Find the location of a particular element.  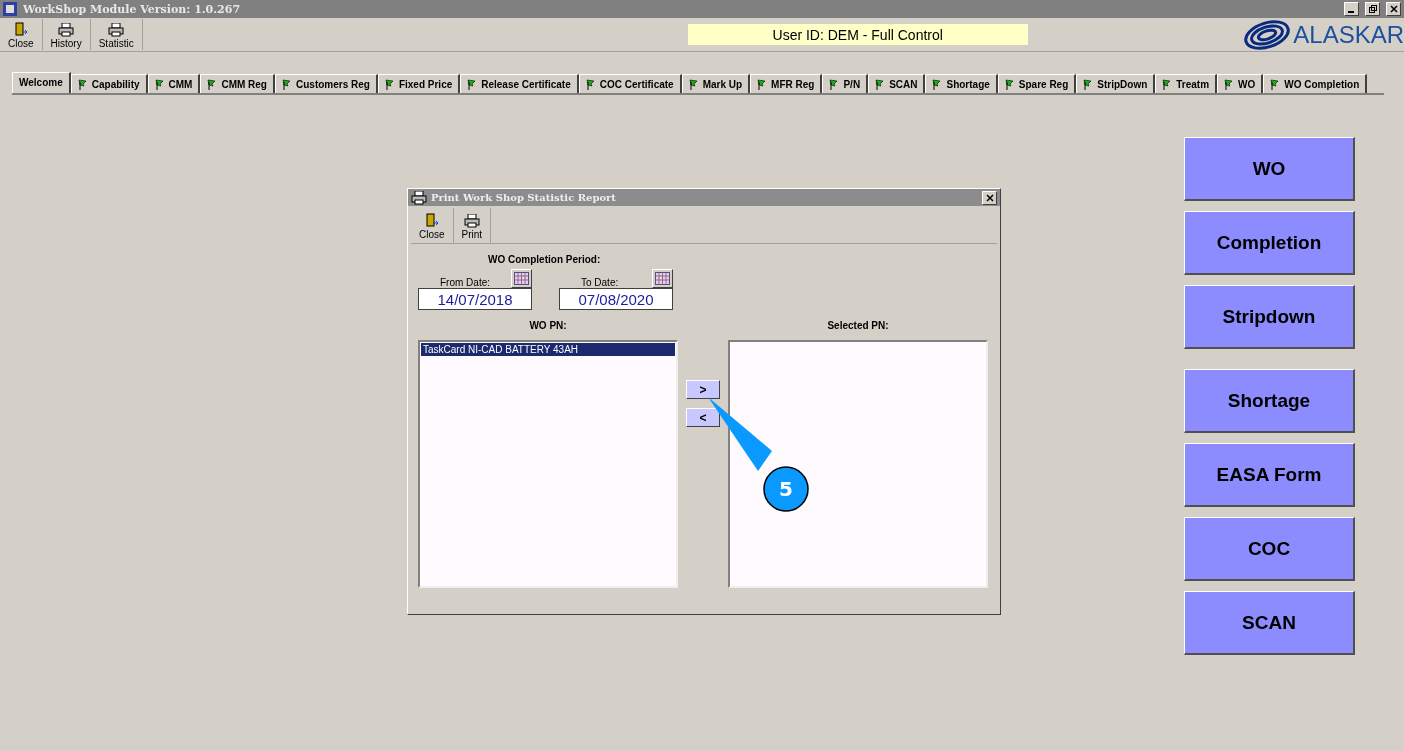

tab: Fixed Price is located at coordinates (419, 83).